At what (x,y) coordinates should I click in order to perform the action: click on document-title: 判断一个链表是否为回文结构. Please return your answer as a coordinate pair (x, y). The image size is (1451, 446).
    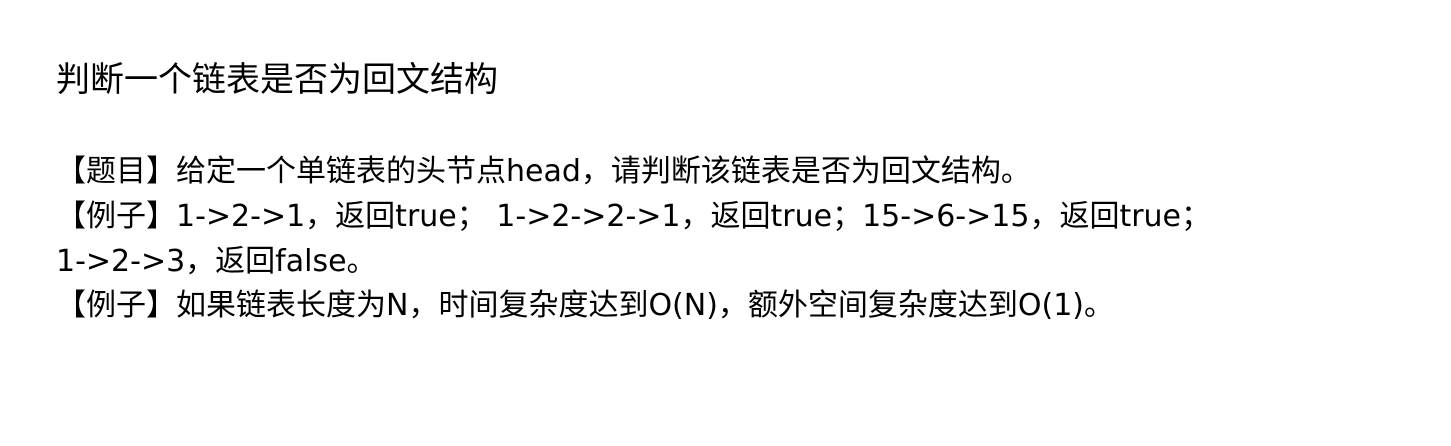
    Looking at the image, I should click on (277, 80).